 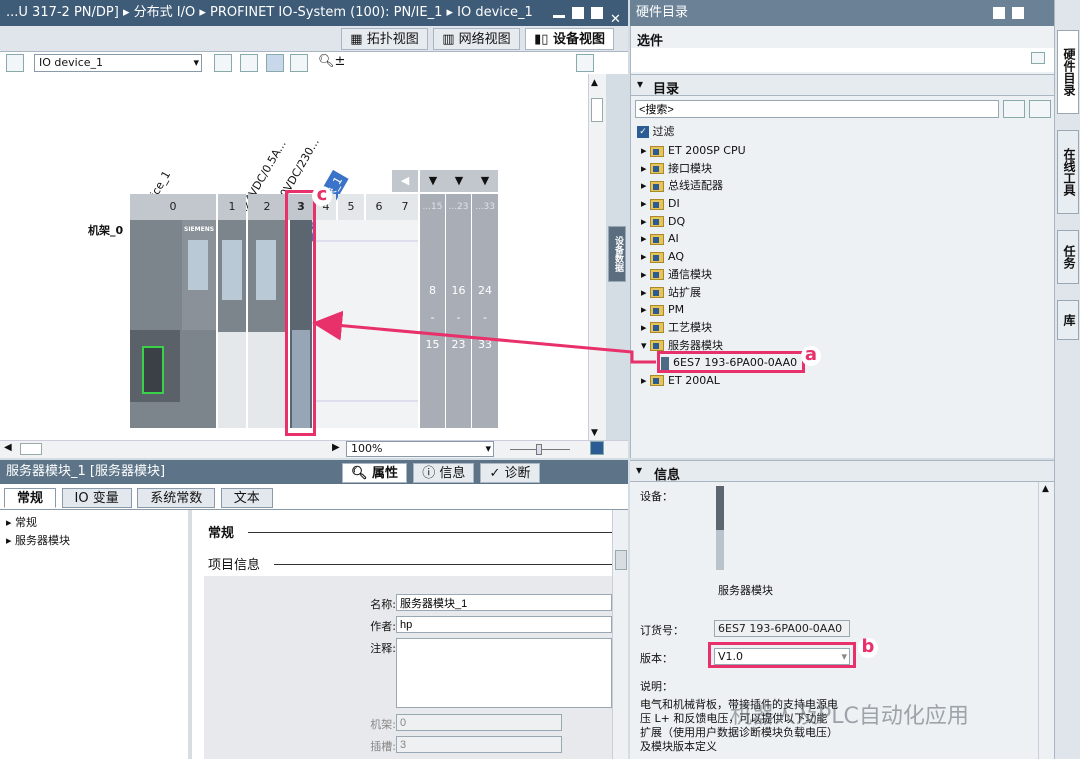 What do you see at coordinates (1068, 72) in the screenshot?
I see `side-tab-hardware-catalog: 硬件目录` at bounding box center [1068, 72].